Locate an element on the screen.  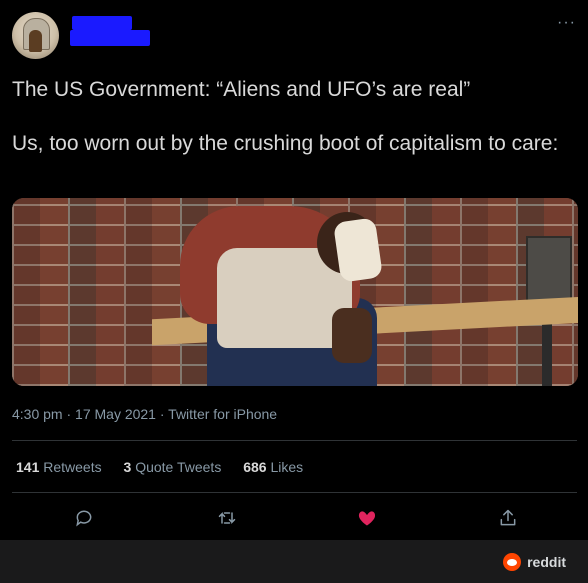
quote-tweets-stat: 3 Quote Tweets is located at coordinates (173, 467).